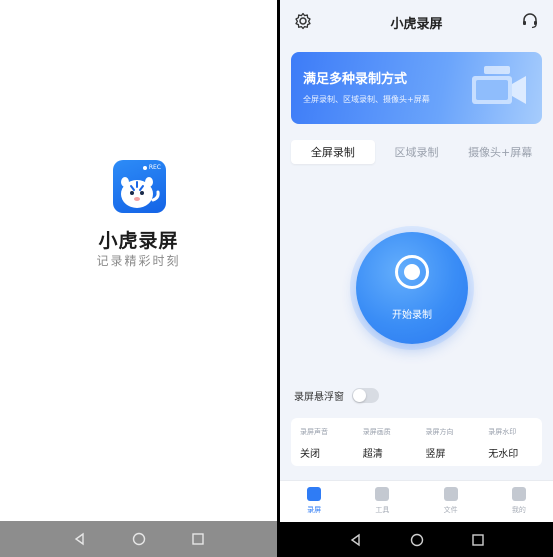 This screenshot has width=553, height=557. I want to click on setting-audio: 录屏声音 关闭, so click(322, 442).